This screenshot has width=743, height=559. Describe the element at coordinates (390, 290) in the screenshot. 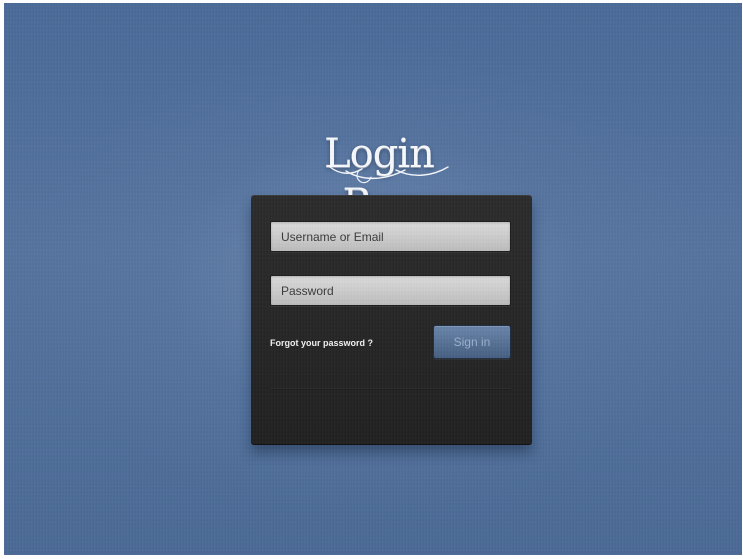

I see `password-input` at that location.